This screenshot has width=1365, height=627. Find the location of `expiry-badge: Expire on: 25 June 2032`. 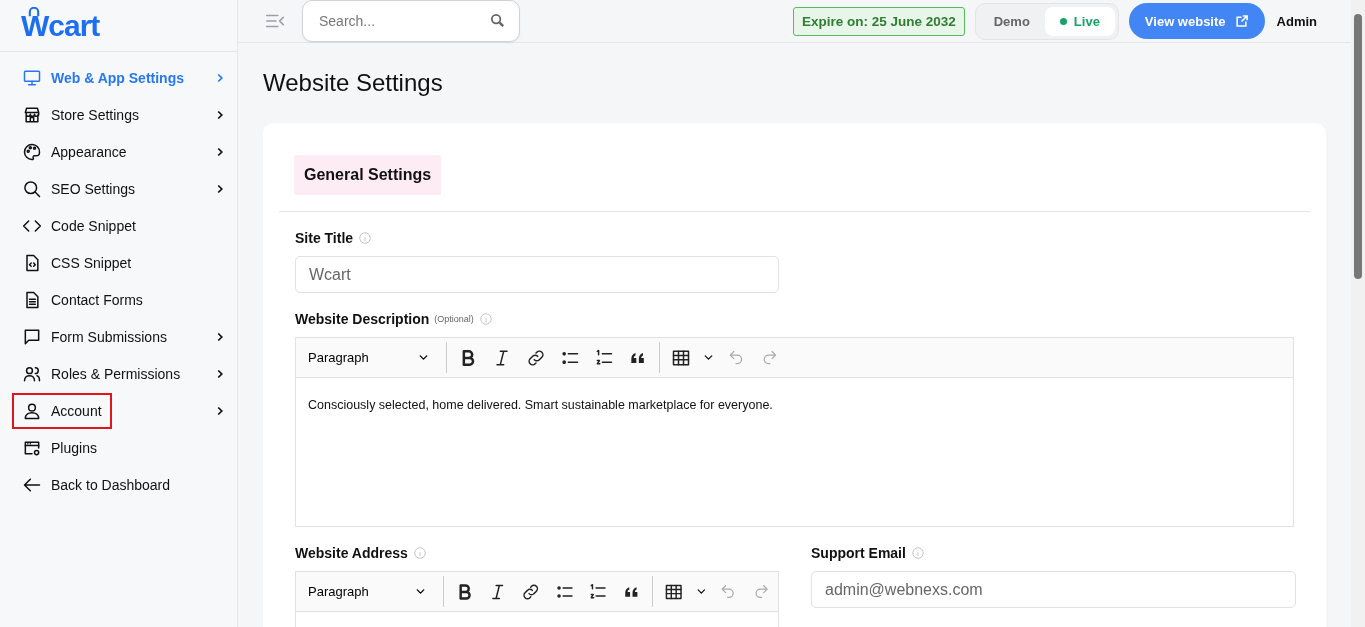

expiry-badge: Expire on: 25 June 2032 is located at coordinates (878, 21).